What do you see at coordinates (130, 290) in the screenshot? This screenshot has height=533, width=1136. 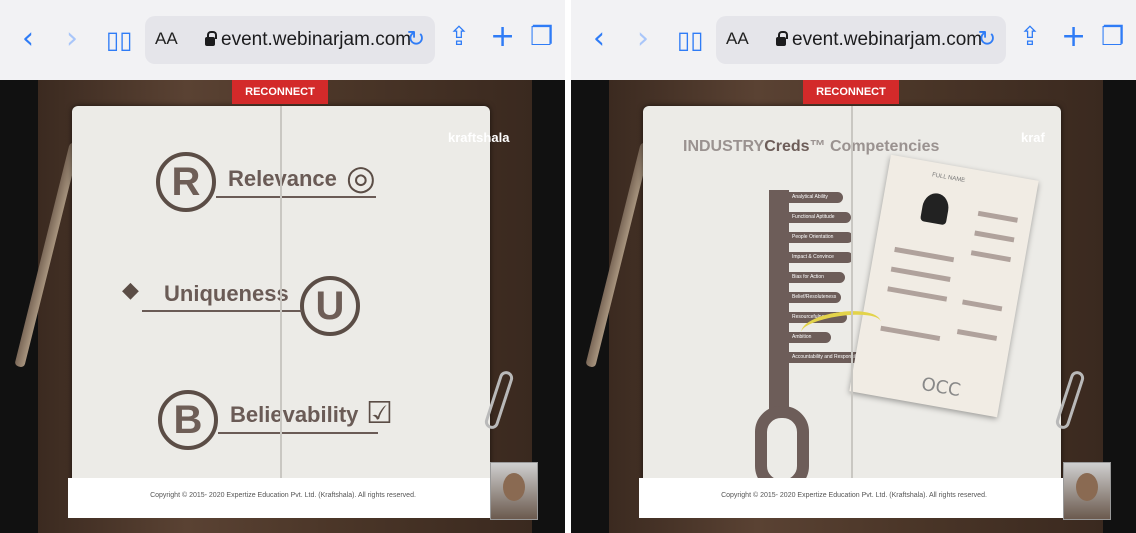 I see `diamond-icon: ◆` at bounding box center [130, 290].